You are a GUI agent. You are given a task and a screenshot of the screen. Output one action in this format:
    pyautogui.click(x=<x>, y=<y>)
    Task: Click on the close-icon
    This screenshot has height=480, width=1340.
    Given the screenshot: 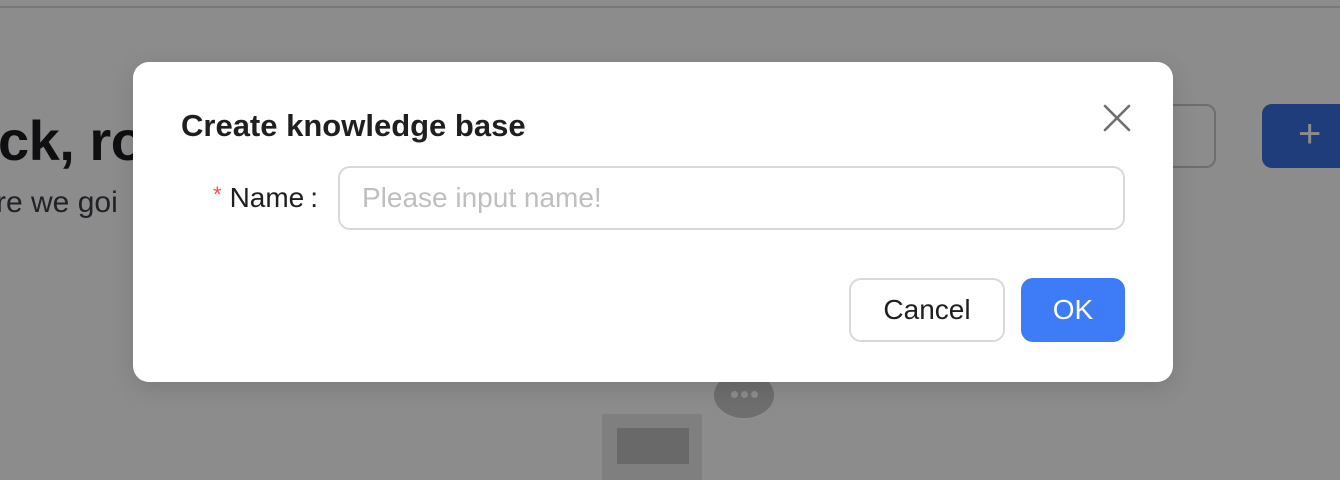 What is the action you would take?
    pyautogui.click(x=1117, y=118)
    